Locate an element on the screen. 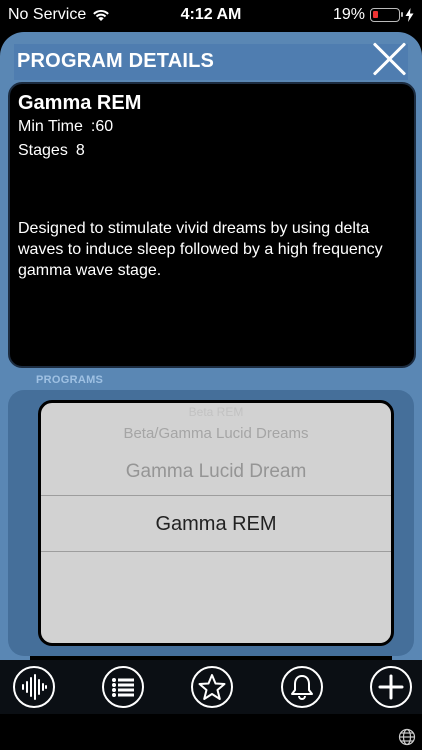 Image resolution: width=422 pixels, height=750 pixels. status-right: 19% is located at coordinates (373, 15).